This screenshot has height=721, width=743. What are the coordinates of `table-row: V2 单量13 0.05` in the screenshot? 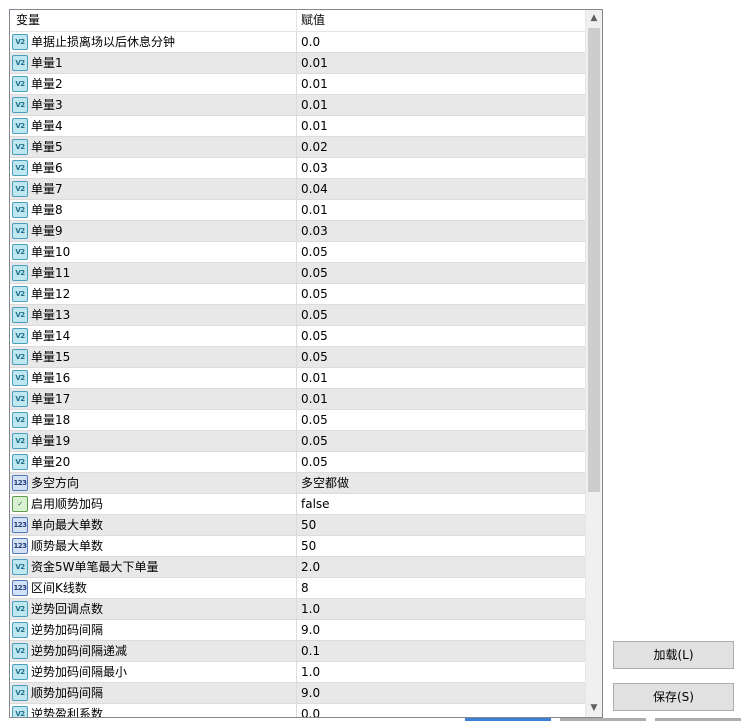 It's located at (298, 315).